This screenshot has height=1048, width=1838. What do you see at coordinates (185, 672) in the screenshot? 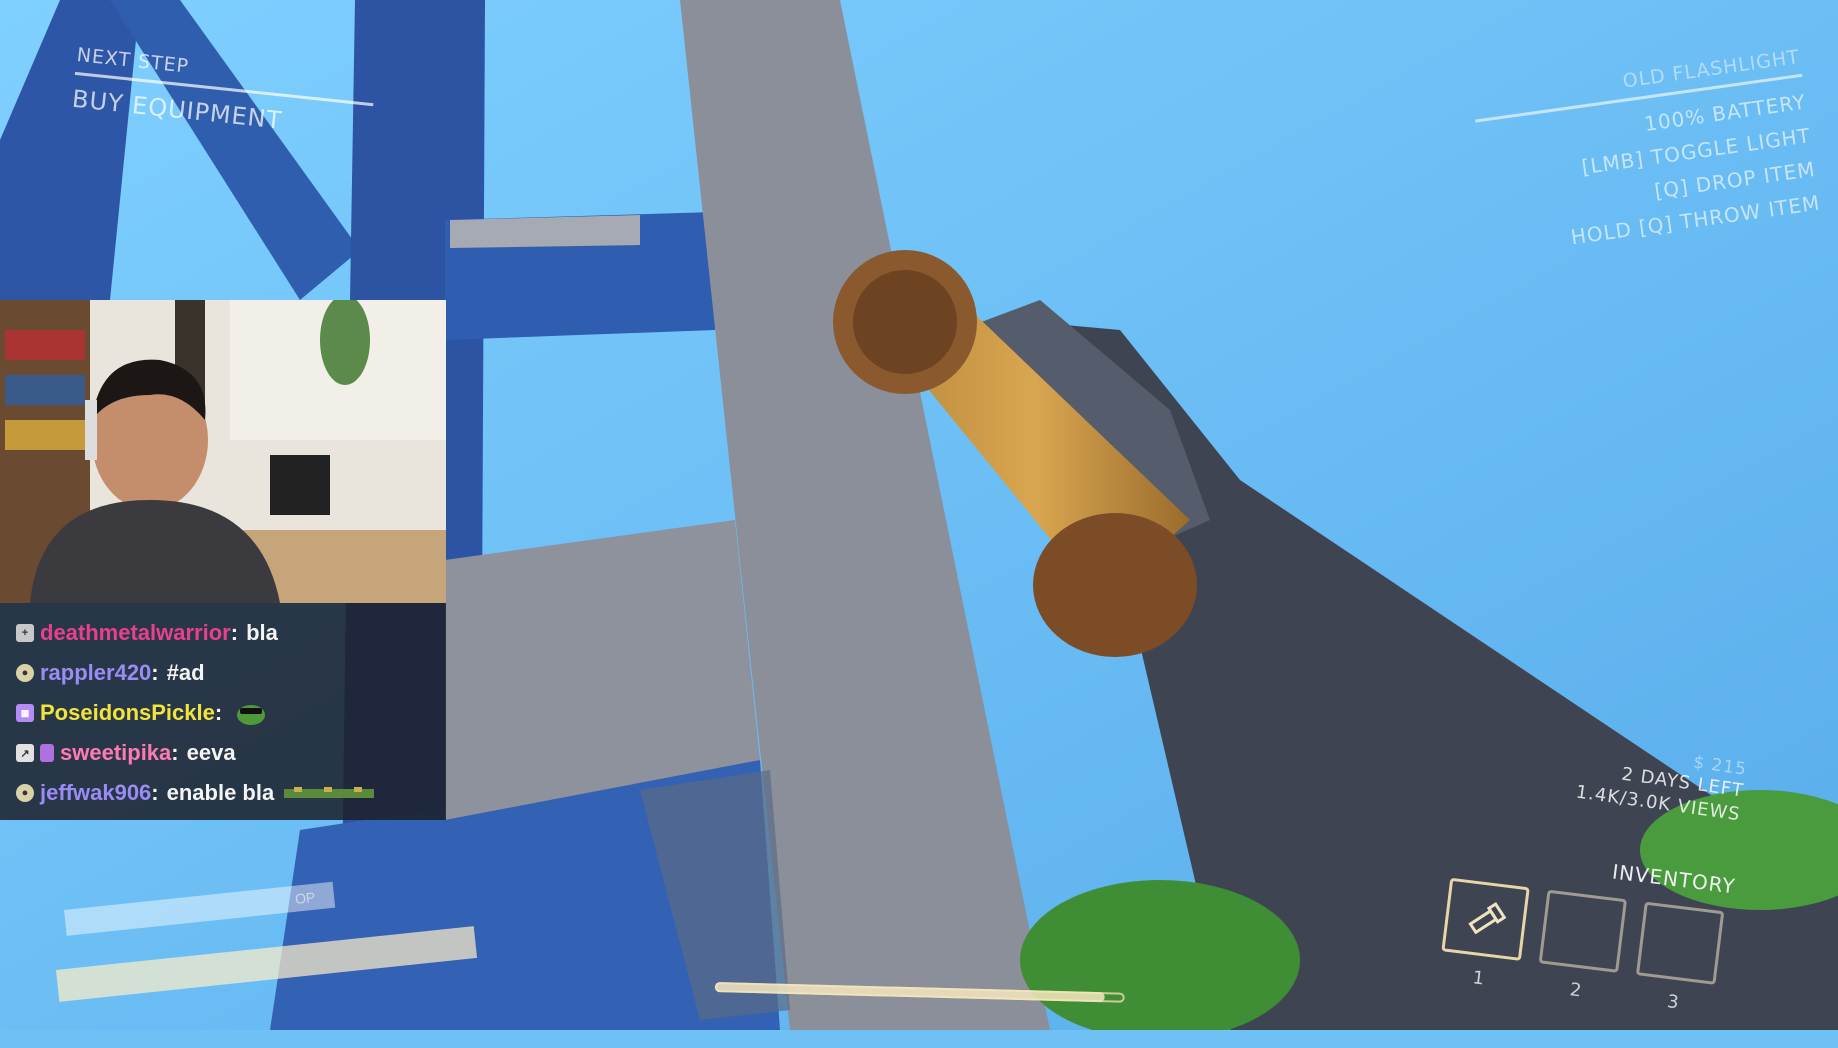
I see `chat-text: #ad` at bounding box center [185, 672].